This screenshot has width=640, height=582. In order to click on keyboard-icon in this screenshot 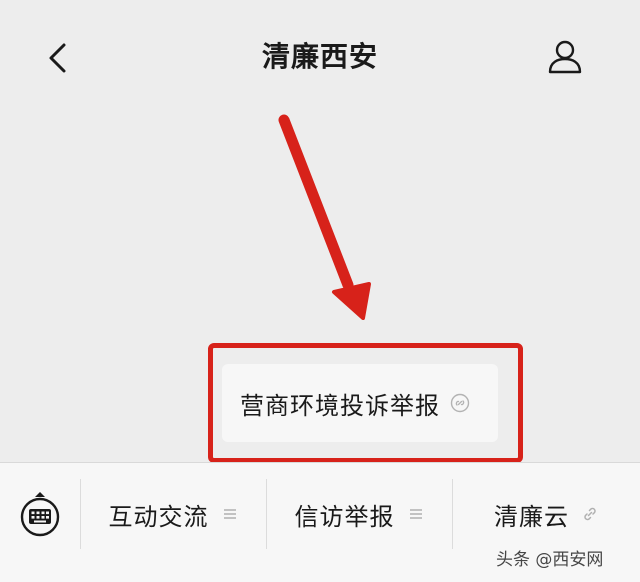, I will do `click(40, 514)`.